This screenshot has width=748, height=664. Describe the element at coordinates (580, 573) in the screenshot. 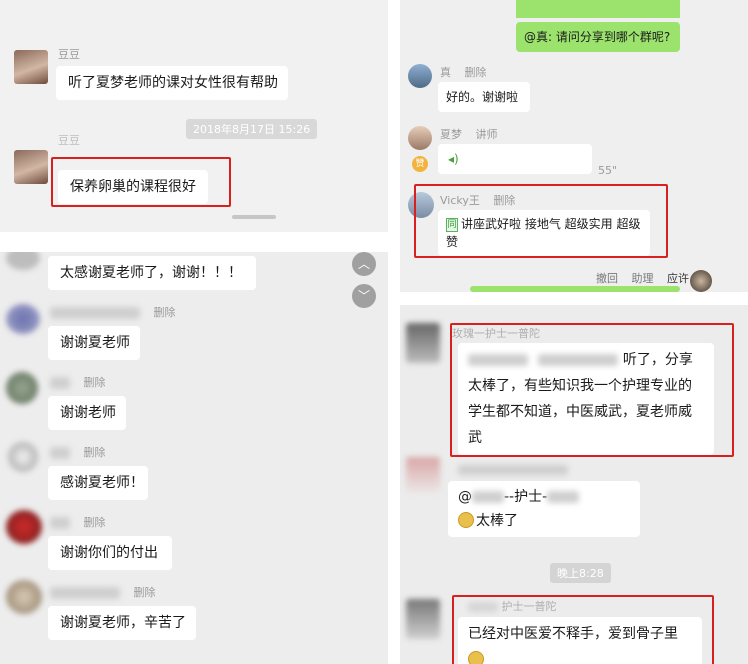

I see `timestamp: 晚上8:28` at that location.